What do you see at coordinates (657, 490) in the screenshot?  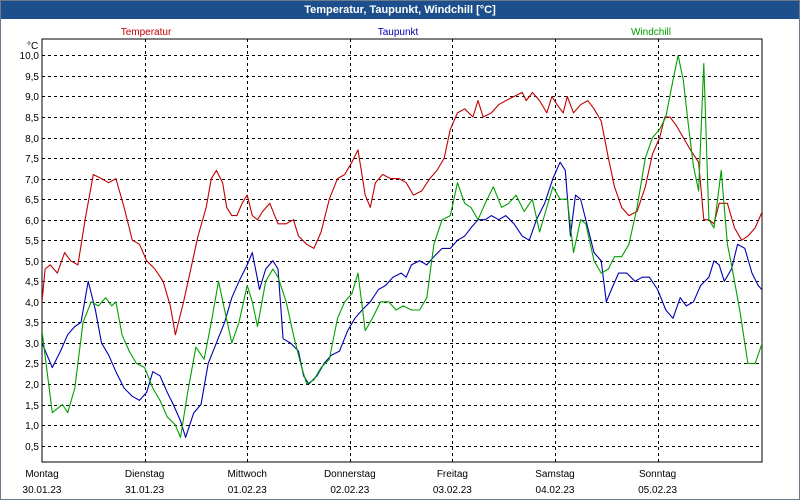 I see `x-tick-date: 05.02.23` at bounding box center [657, 490].